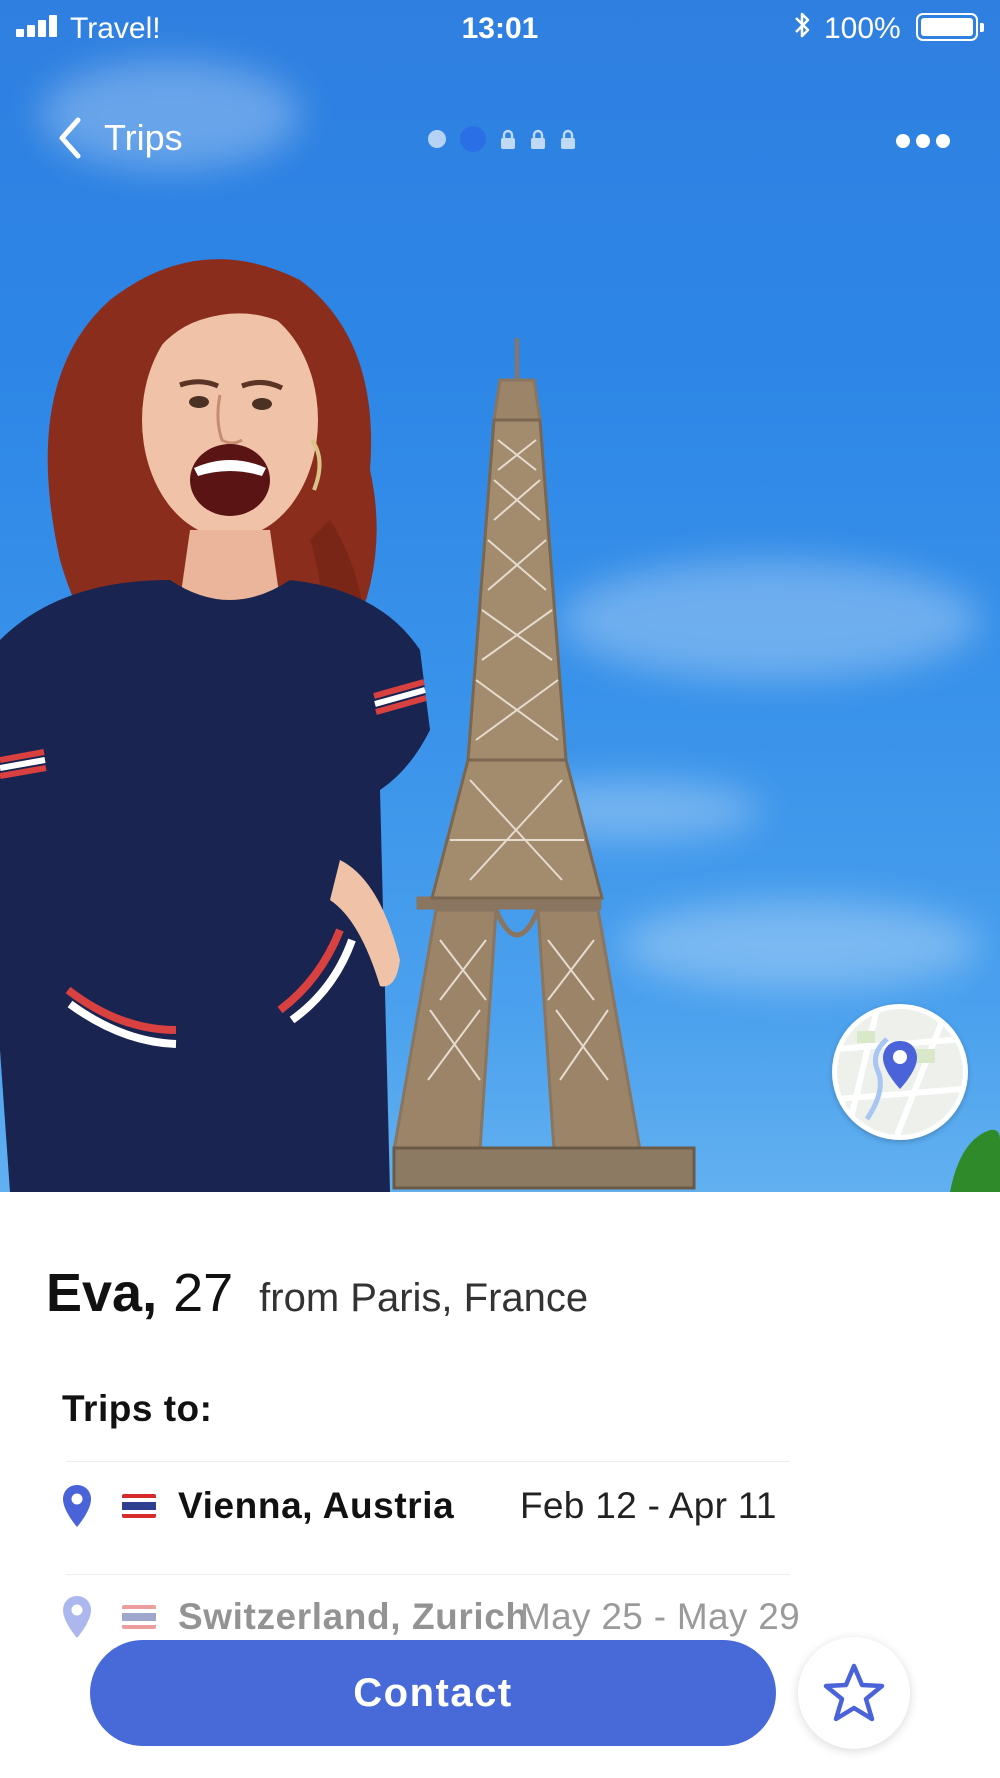 Image resolution: width=1000 pixels, height=1778 pixels. What do you see at coordinates (137, 1408) in the screenshot?
I see `trips-heading: Trips to:` at bounding box center [137, 1408].